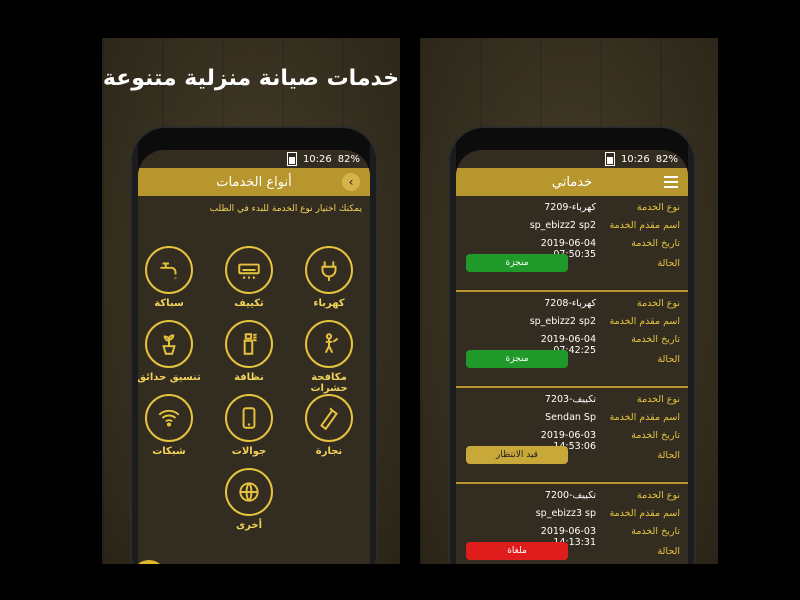 The width and height of the screenshot is (800, 600). Describe the element at coordinates (169, 270) in the screenshot. I see `faucet-icon` at that location.